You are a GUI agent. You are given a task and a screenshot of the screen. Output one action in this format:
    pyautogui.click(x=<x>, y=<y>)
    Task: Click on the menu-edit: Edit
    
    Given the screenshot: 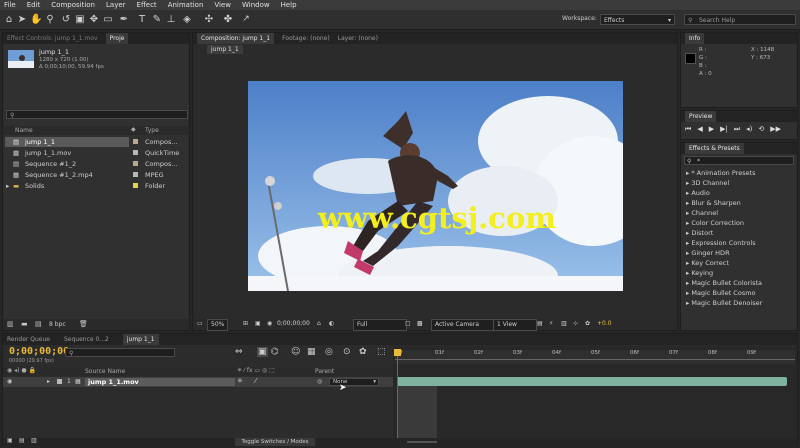 What is the action you would take?
    pyautogui.click(x=34, y=5)
    